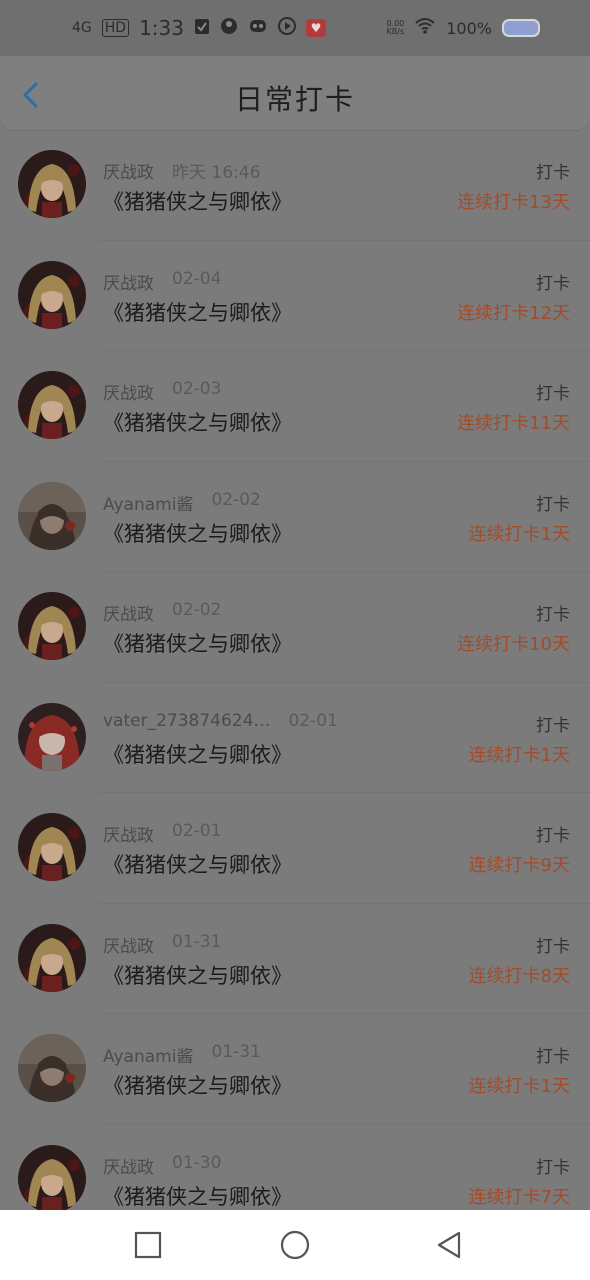  I want to click on row-meta: vater_273874624… 02-01, so click(220, 721).